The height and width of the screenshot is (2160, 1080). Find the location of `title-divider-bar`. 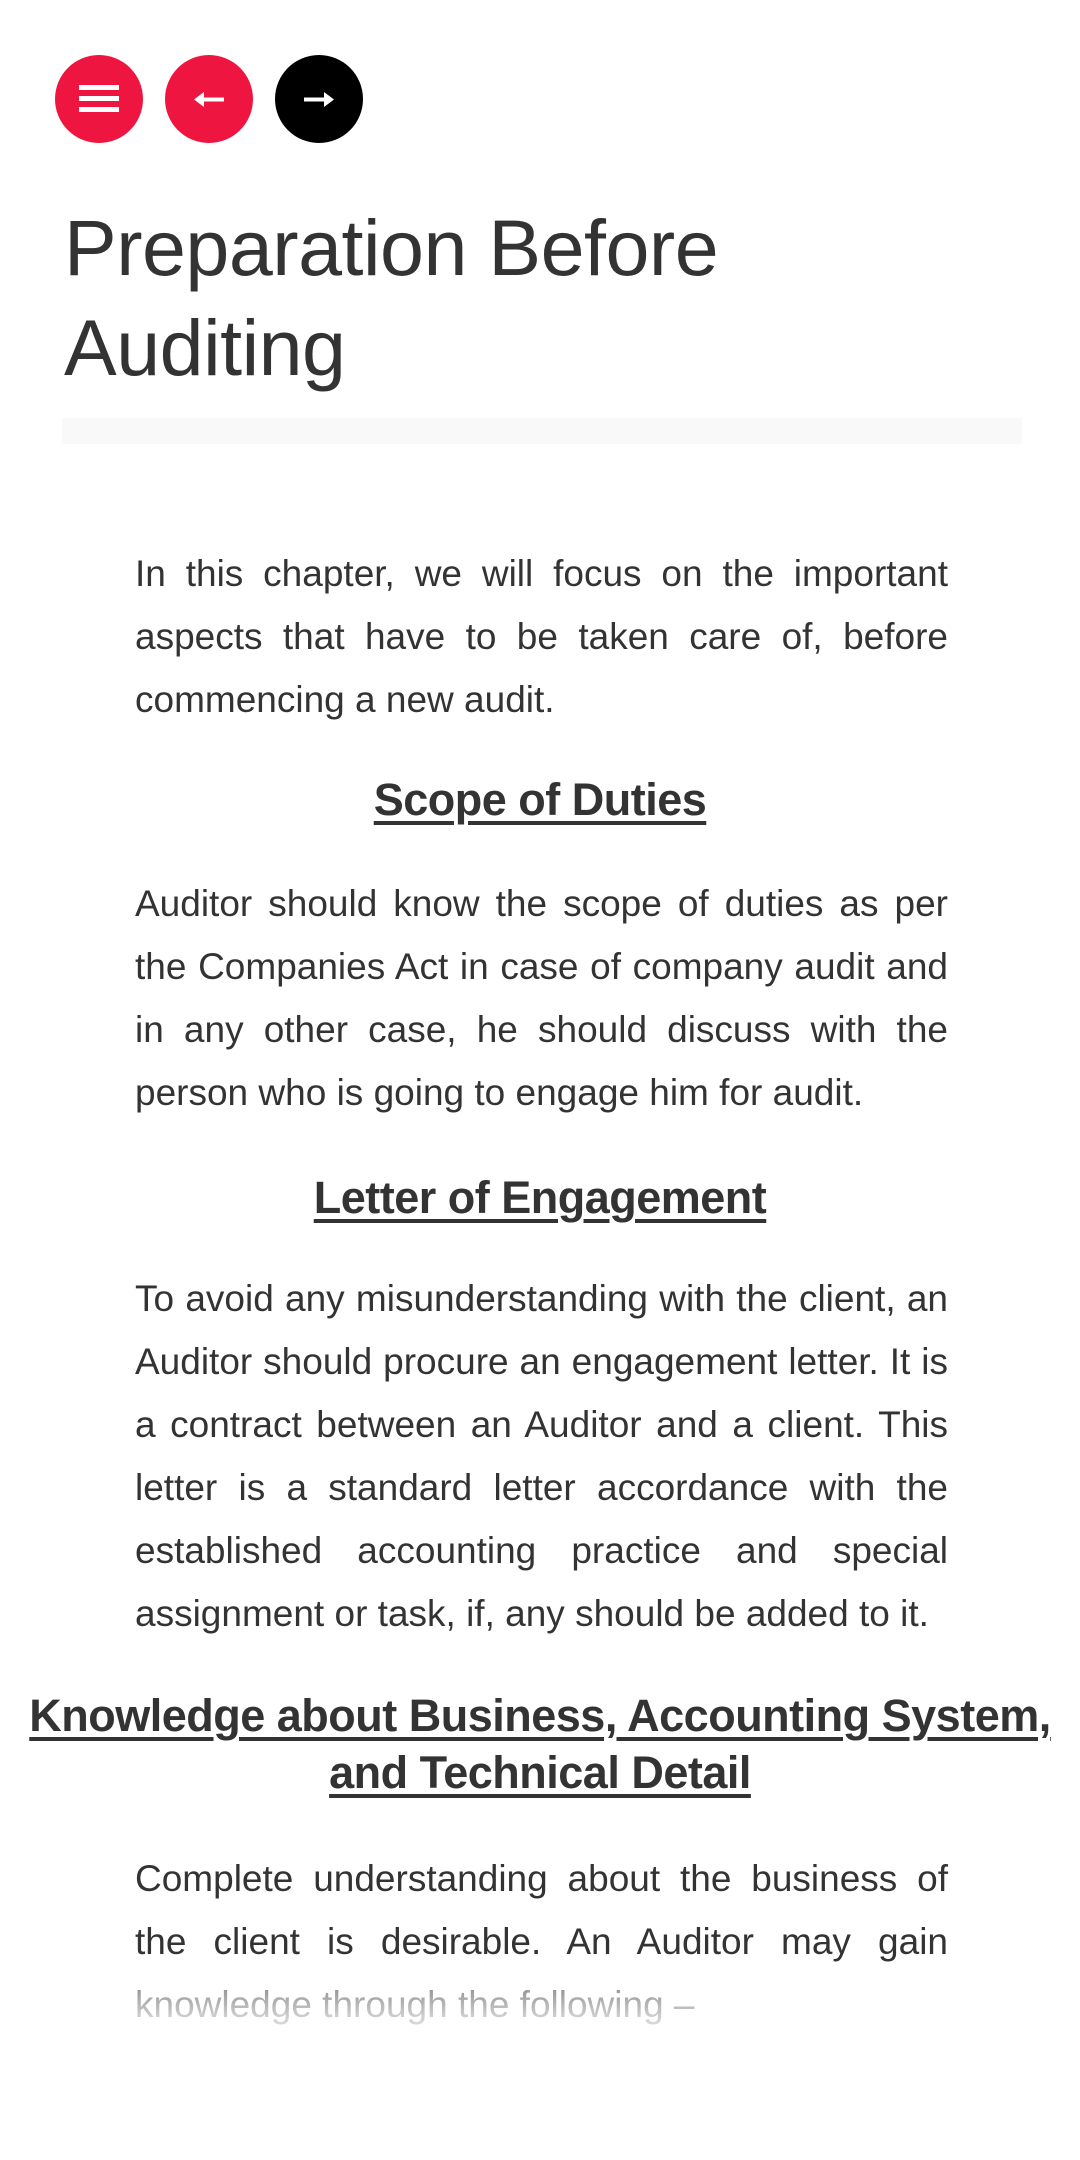

title-divider-bar is located at coordinates (542, 431).